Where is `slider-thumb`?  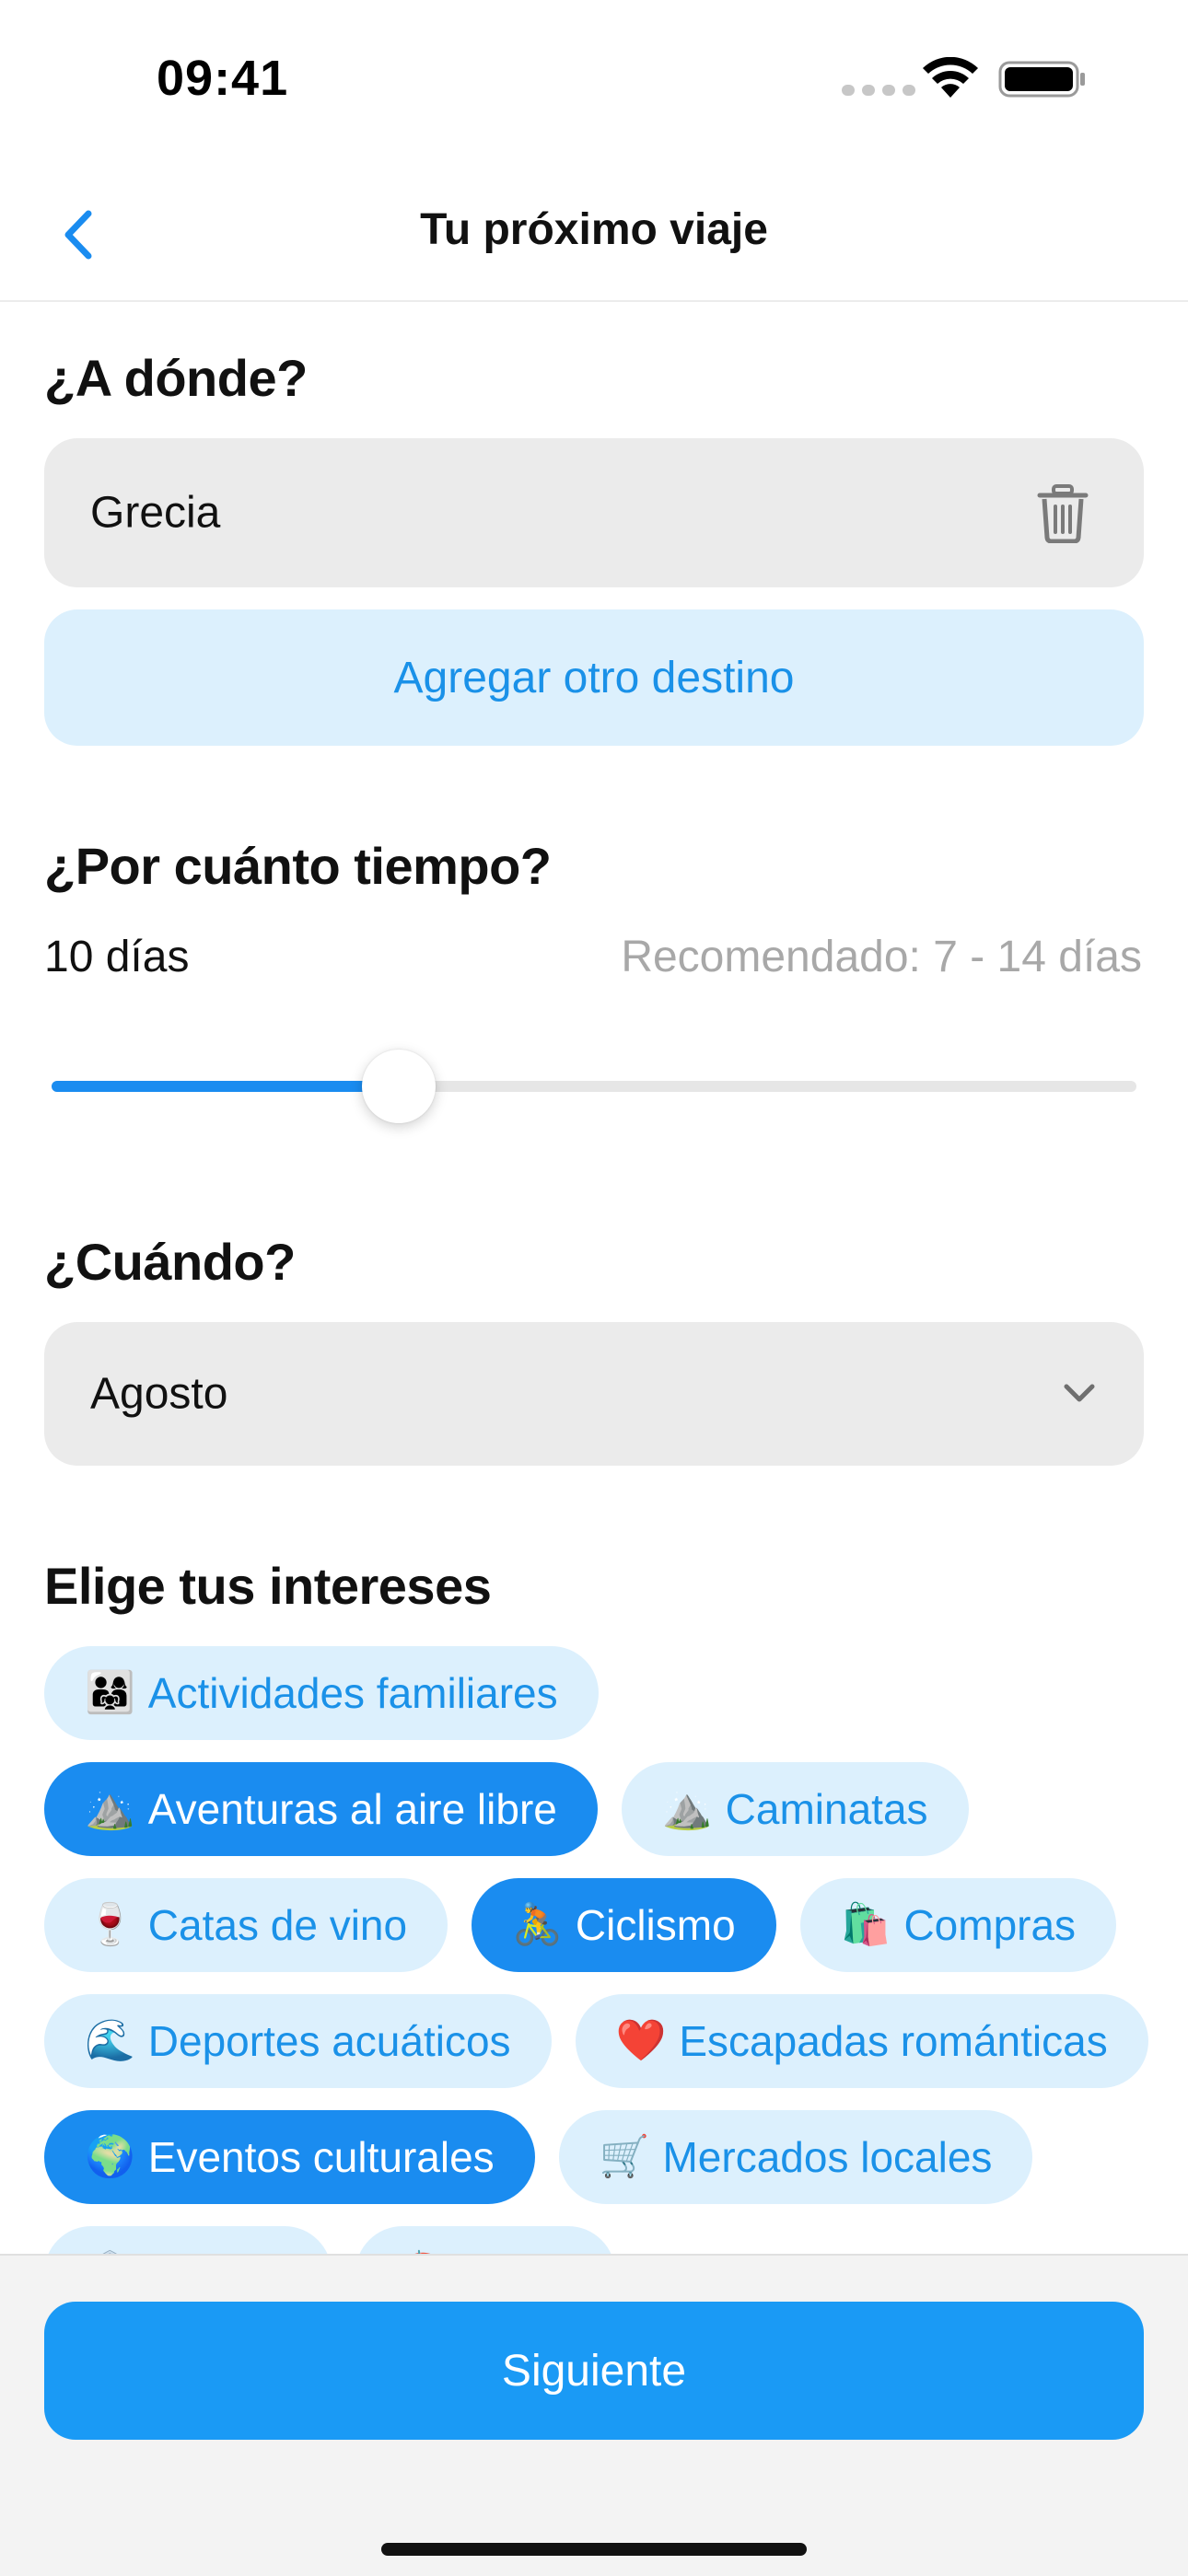
slider-thumb is located at coordinates (398, 1086).